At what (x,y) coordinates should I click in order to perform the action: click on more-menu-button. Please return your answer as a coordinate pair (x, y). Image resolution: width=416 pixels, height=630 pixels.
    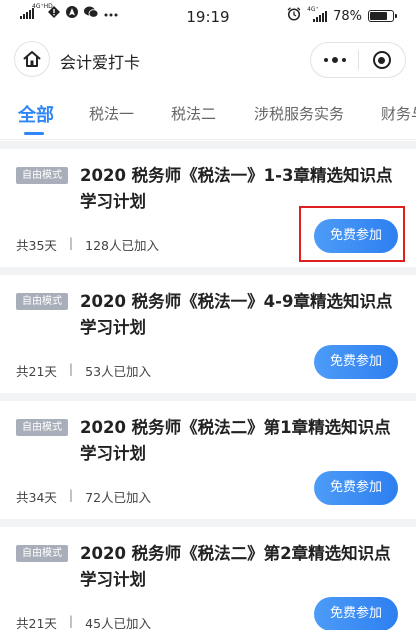
    Looking at the image, I should click on (334, 60).